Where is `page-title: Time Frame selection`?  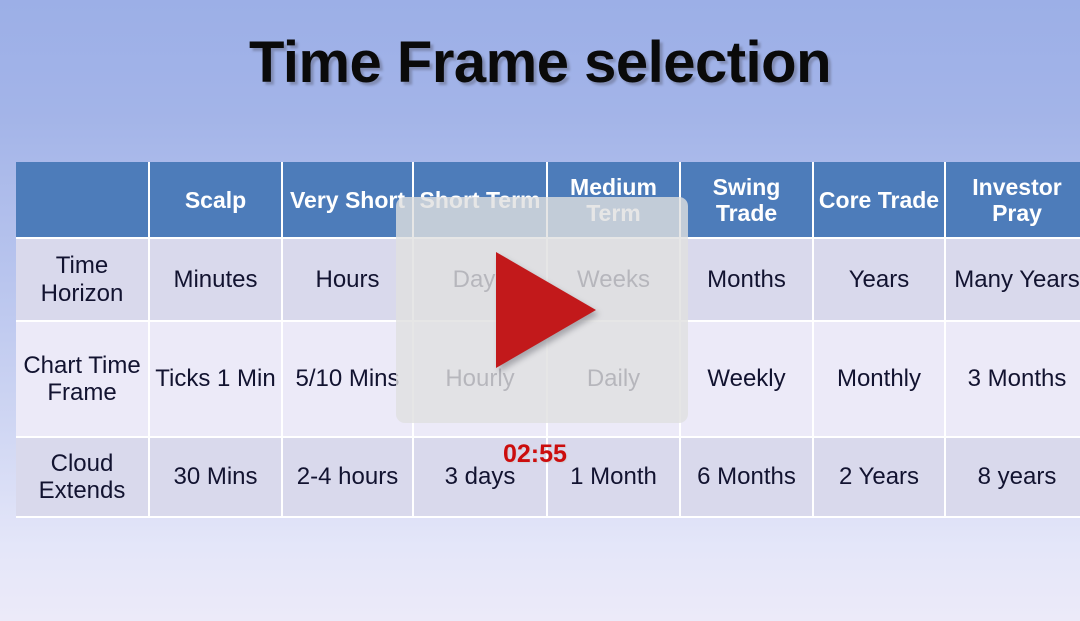
page-title: Time Frame selection is located at coordinates (540, 62).